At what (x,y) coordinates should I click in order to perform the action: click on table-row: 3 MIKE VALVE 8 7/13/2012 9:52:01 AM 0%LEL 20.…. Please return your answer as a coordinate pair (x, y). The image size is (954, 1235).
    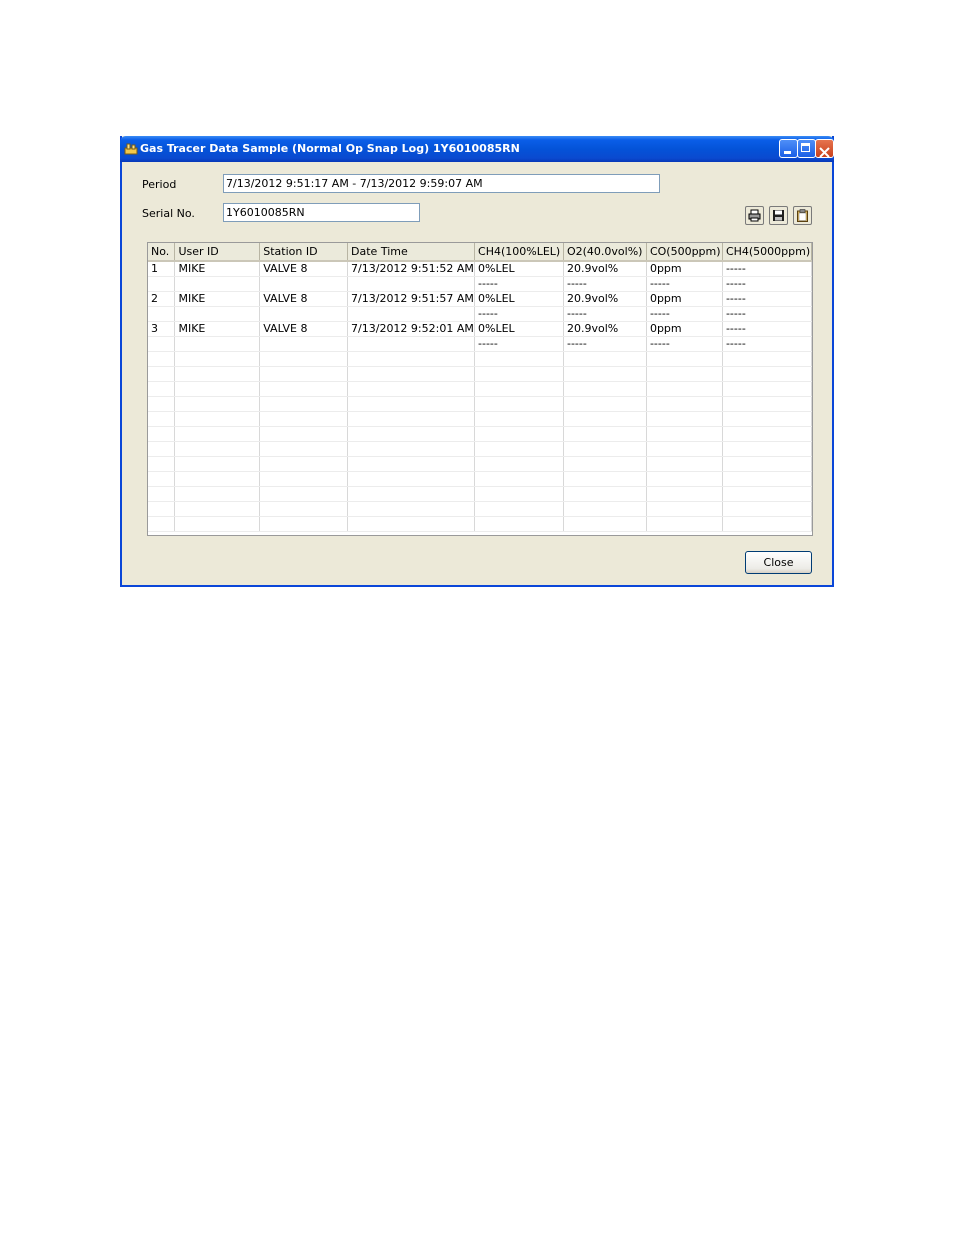
    Looking at the image, I should click on (480, 329).